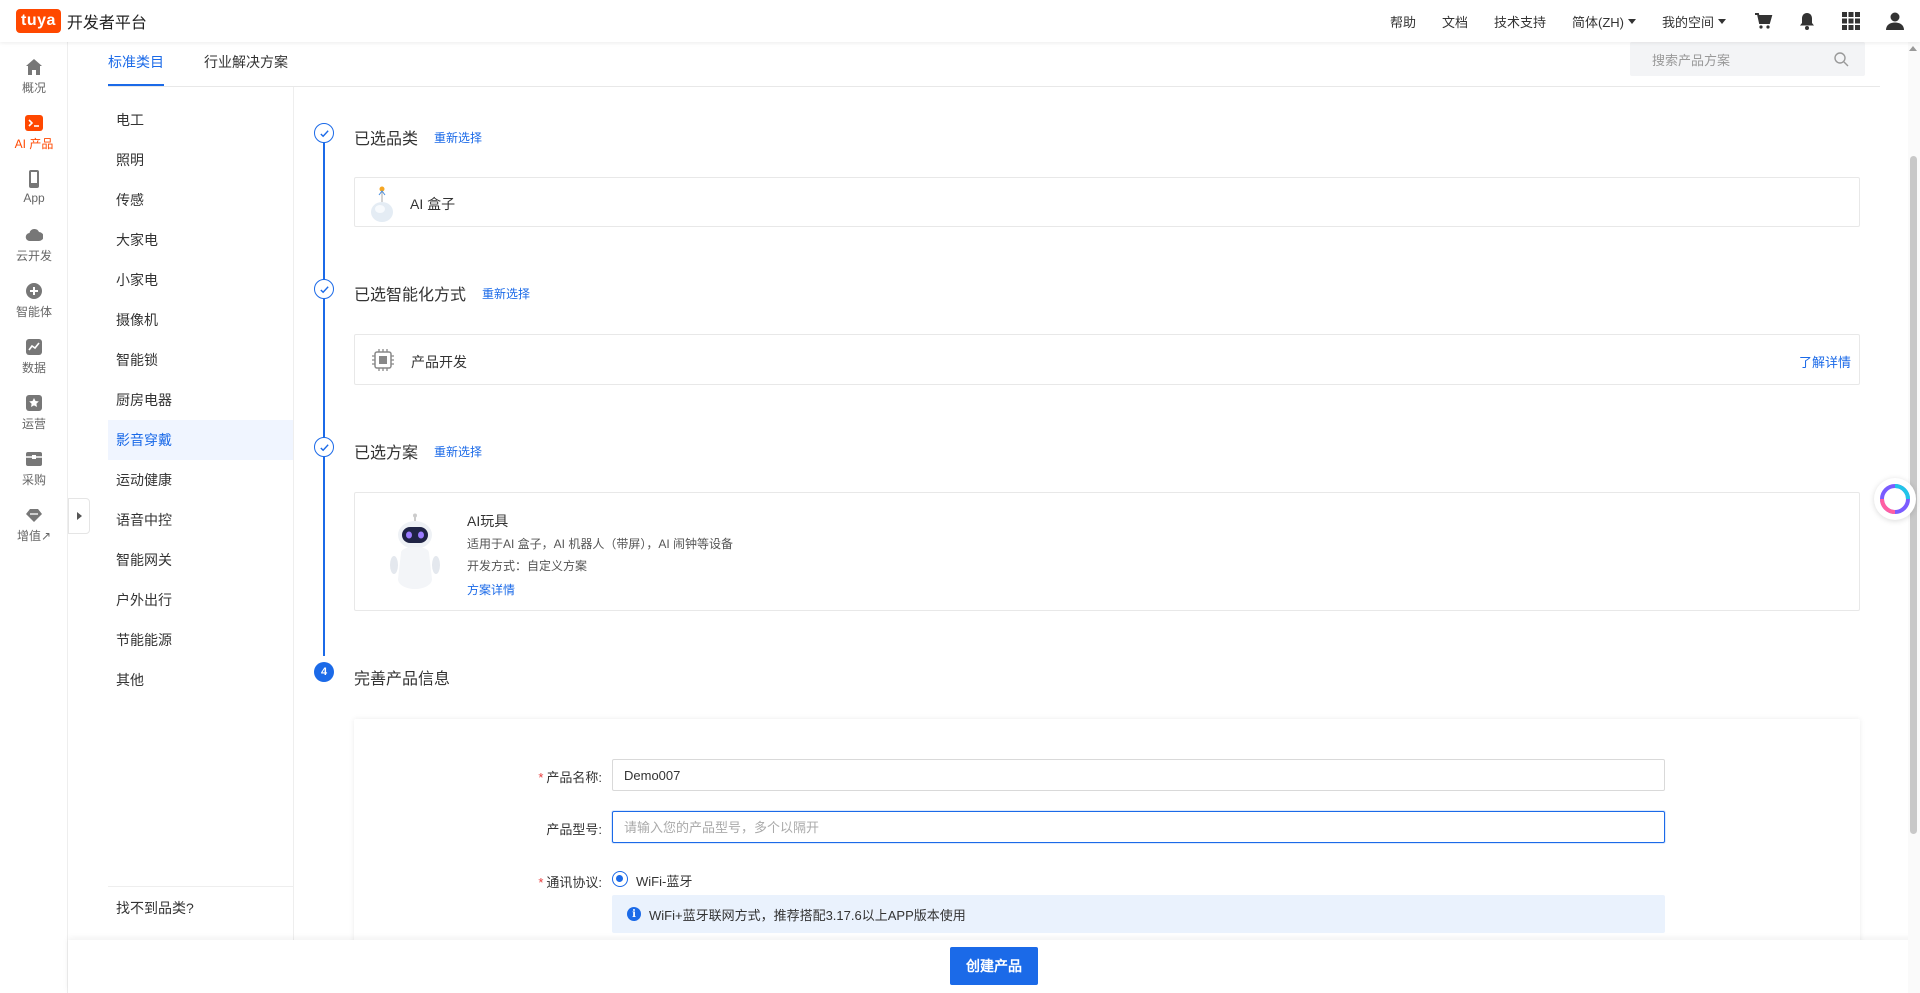 The width and height of the screenshot is (1920, 993). Describe the element at coordinates (1913, 48) in the screenshot. I see `scroll-up-arrow-icon` at that location.